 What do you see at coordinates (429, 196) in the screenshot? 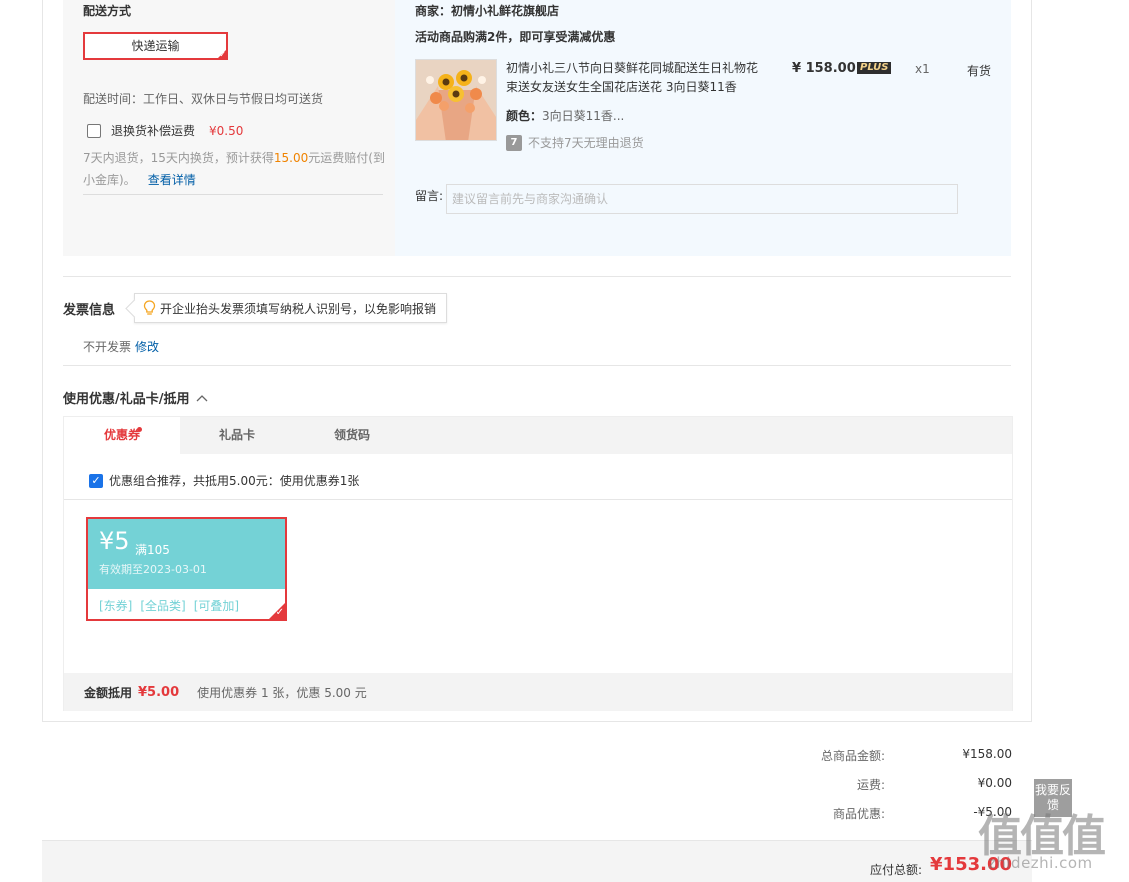
I see `message-label: 留言:` at bounding box center [429, 196].